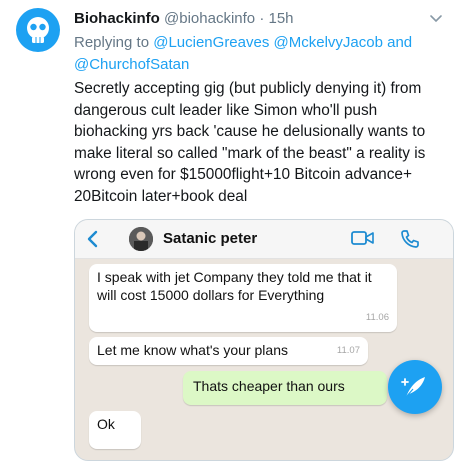  What do you see at coordinates (436, 20) in the screenshot?
I see `chevron-down-icon` at bounding box center [436, 20].